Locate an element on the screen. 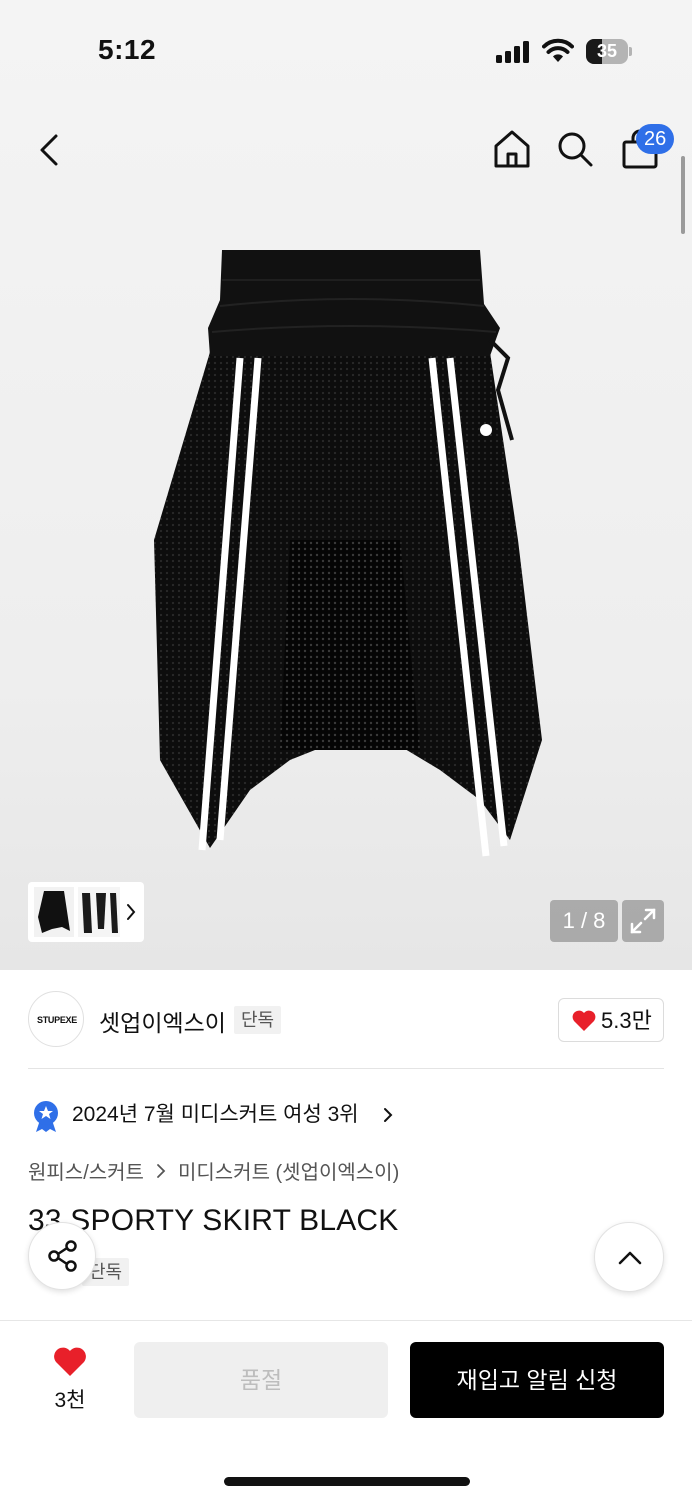 The width and height of the screenshot is (692, 1500). share-button is located at coordinates (62, 1256).